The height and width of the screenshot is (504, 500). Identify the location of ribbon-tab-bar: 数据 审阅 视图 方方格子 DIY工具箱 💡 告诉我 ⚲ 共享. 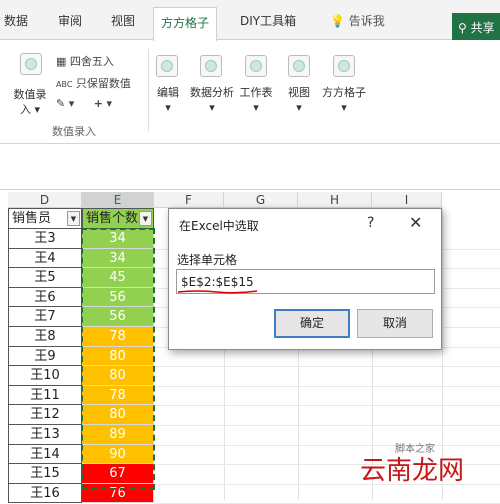
(250, 20).